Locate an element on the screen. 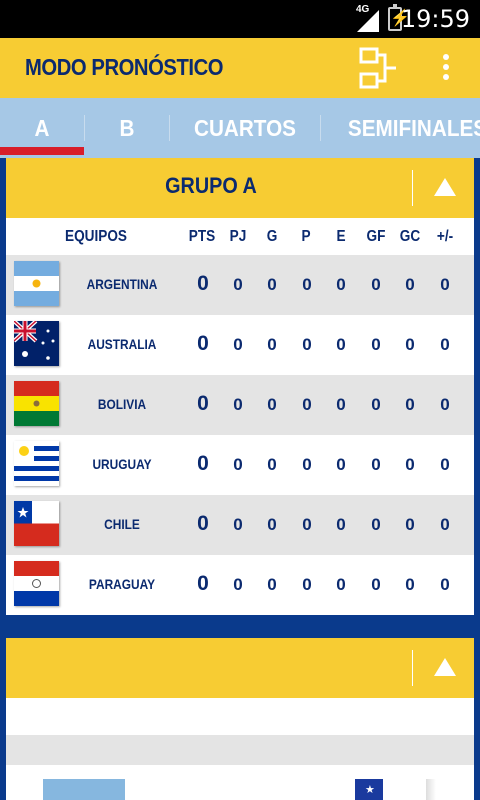 The width and height of the screenshot is (480, 800). team-name: BOLIVIA is located at coordinates (122, 404).